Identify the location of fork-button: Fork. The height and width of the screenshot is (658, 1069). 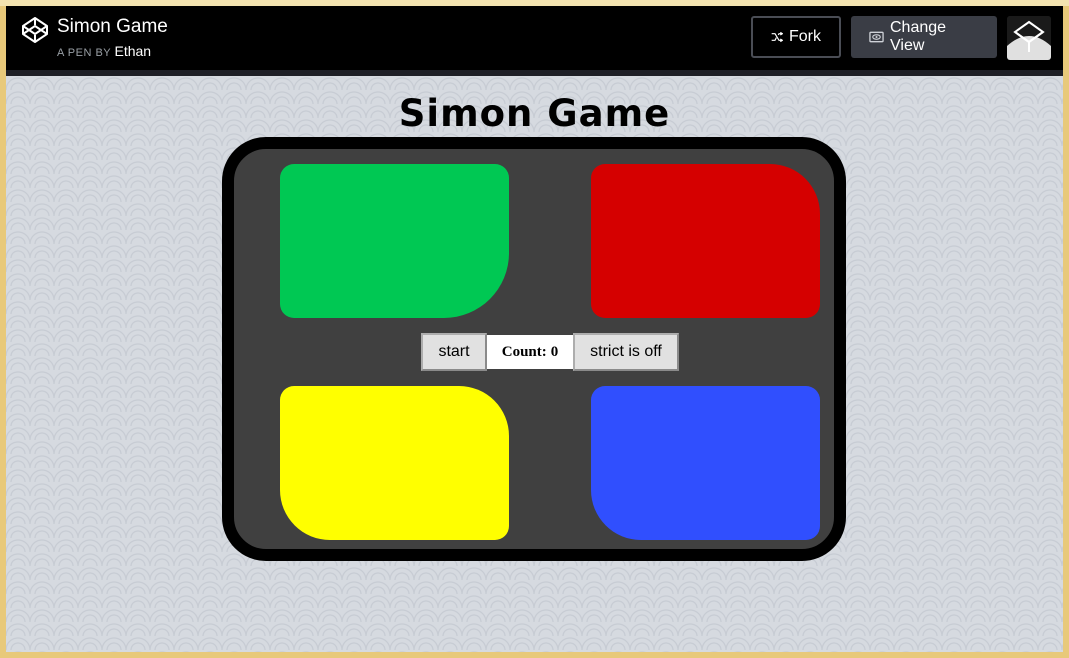
(796, 37).